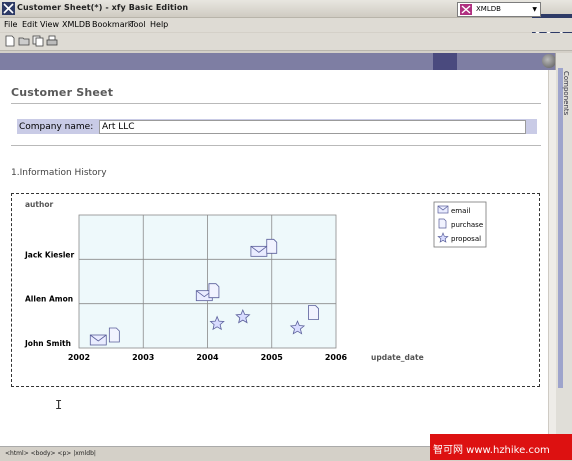 Image resolution: width=572 pixels, height=461 pixels. Describe the element at coordinates (467, 225) in the screenshot. I see `legend-label: purchase` at that location.